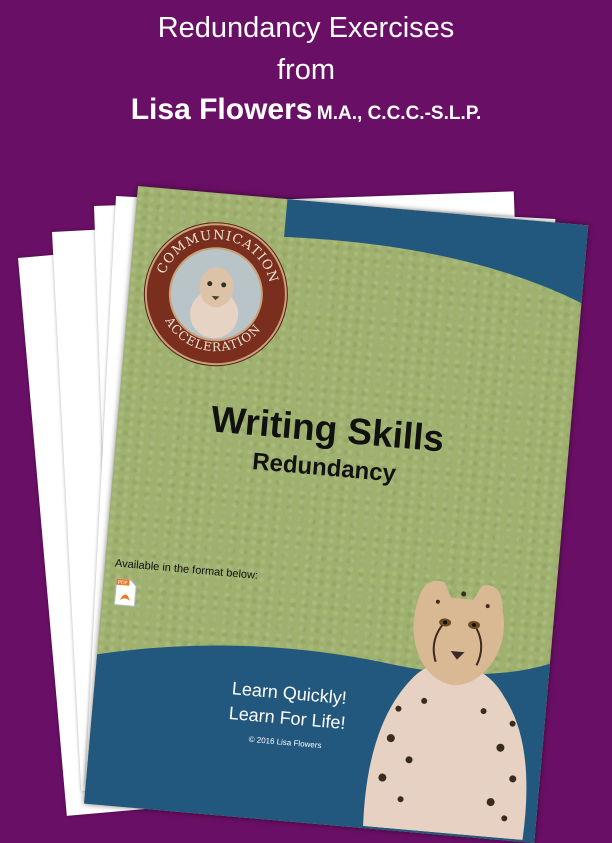  Describe the element at coordinates (445, 710) in the screenshot. I see `cheetah-illustration` at that location.